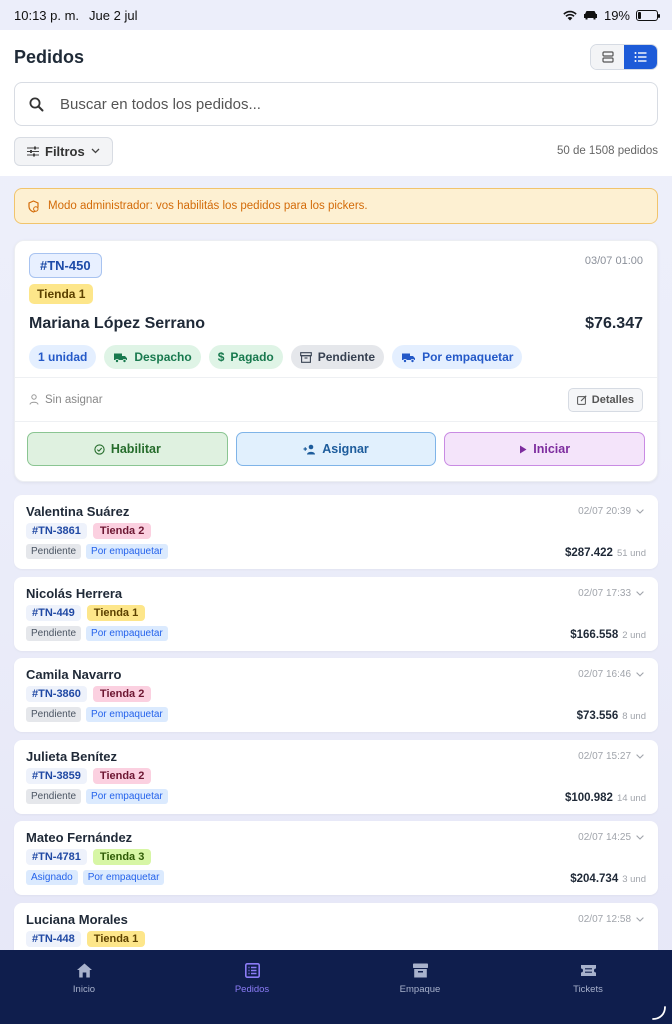 The height and width of the screenshot is (1024, 672). What do you see at coordinates (640, 15) in the screenshot?
I see `battery-fill` at bounding box center [640, 15].